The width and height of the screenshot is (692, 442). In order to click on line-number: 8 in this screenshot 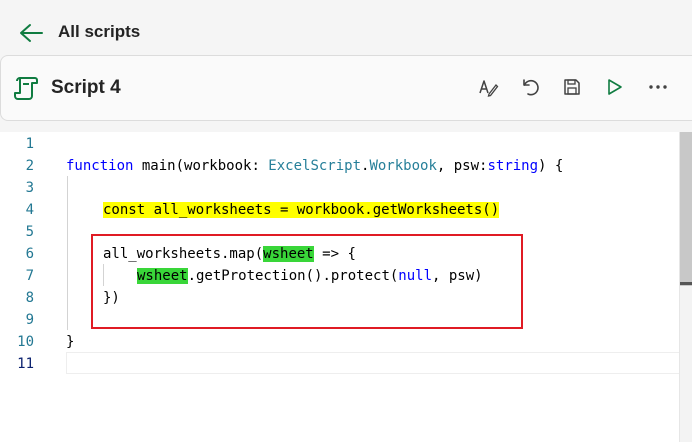, I will do `click(29, 298)`.